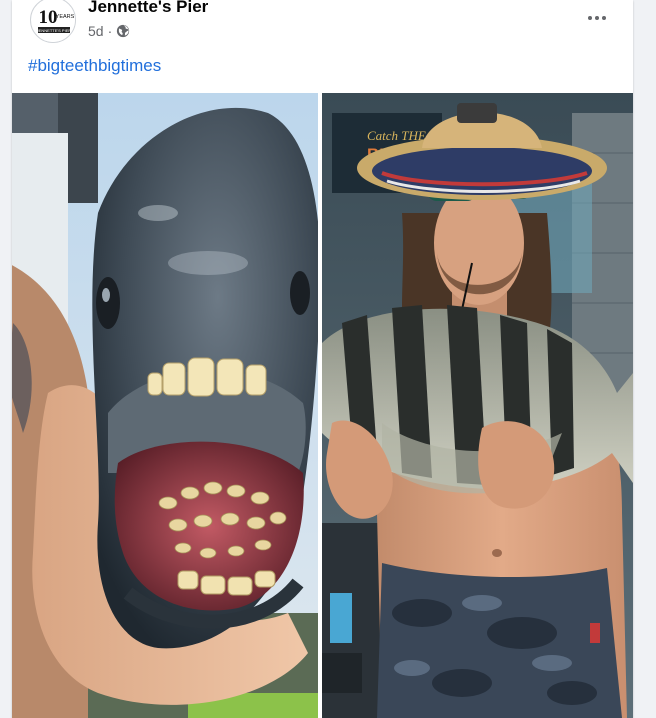 The image size is (656, 718). What do you see at coordinates (123, 31) in the screenshot?
I see `globe-icon` at bounding box center [123, 31].